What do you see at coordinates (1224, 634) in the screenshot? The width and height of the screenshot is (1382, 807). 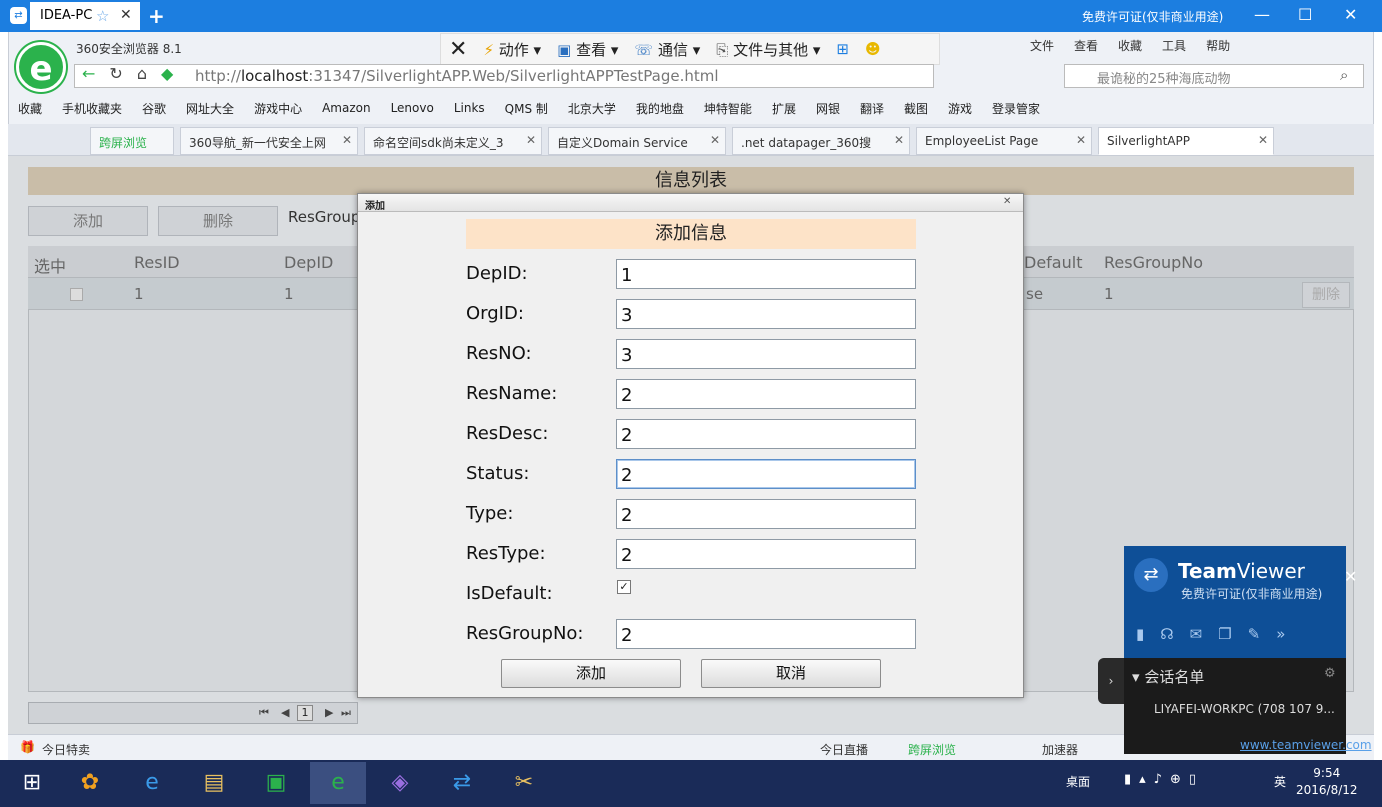 I see `files-icon: ❐` at bounding box center [1224, 634].